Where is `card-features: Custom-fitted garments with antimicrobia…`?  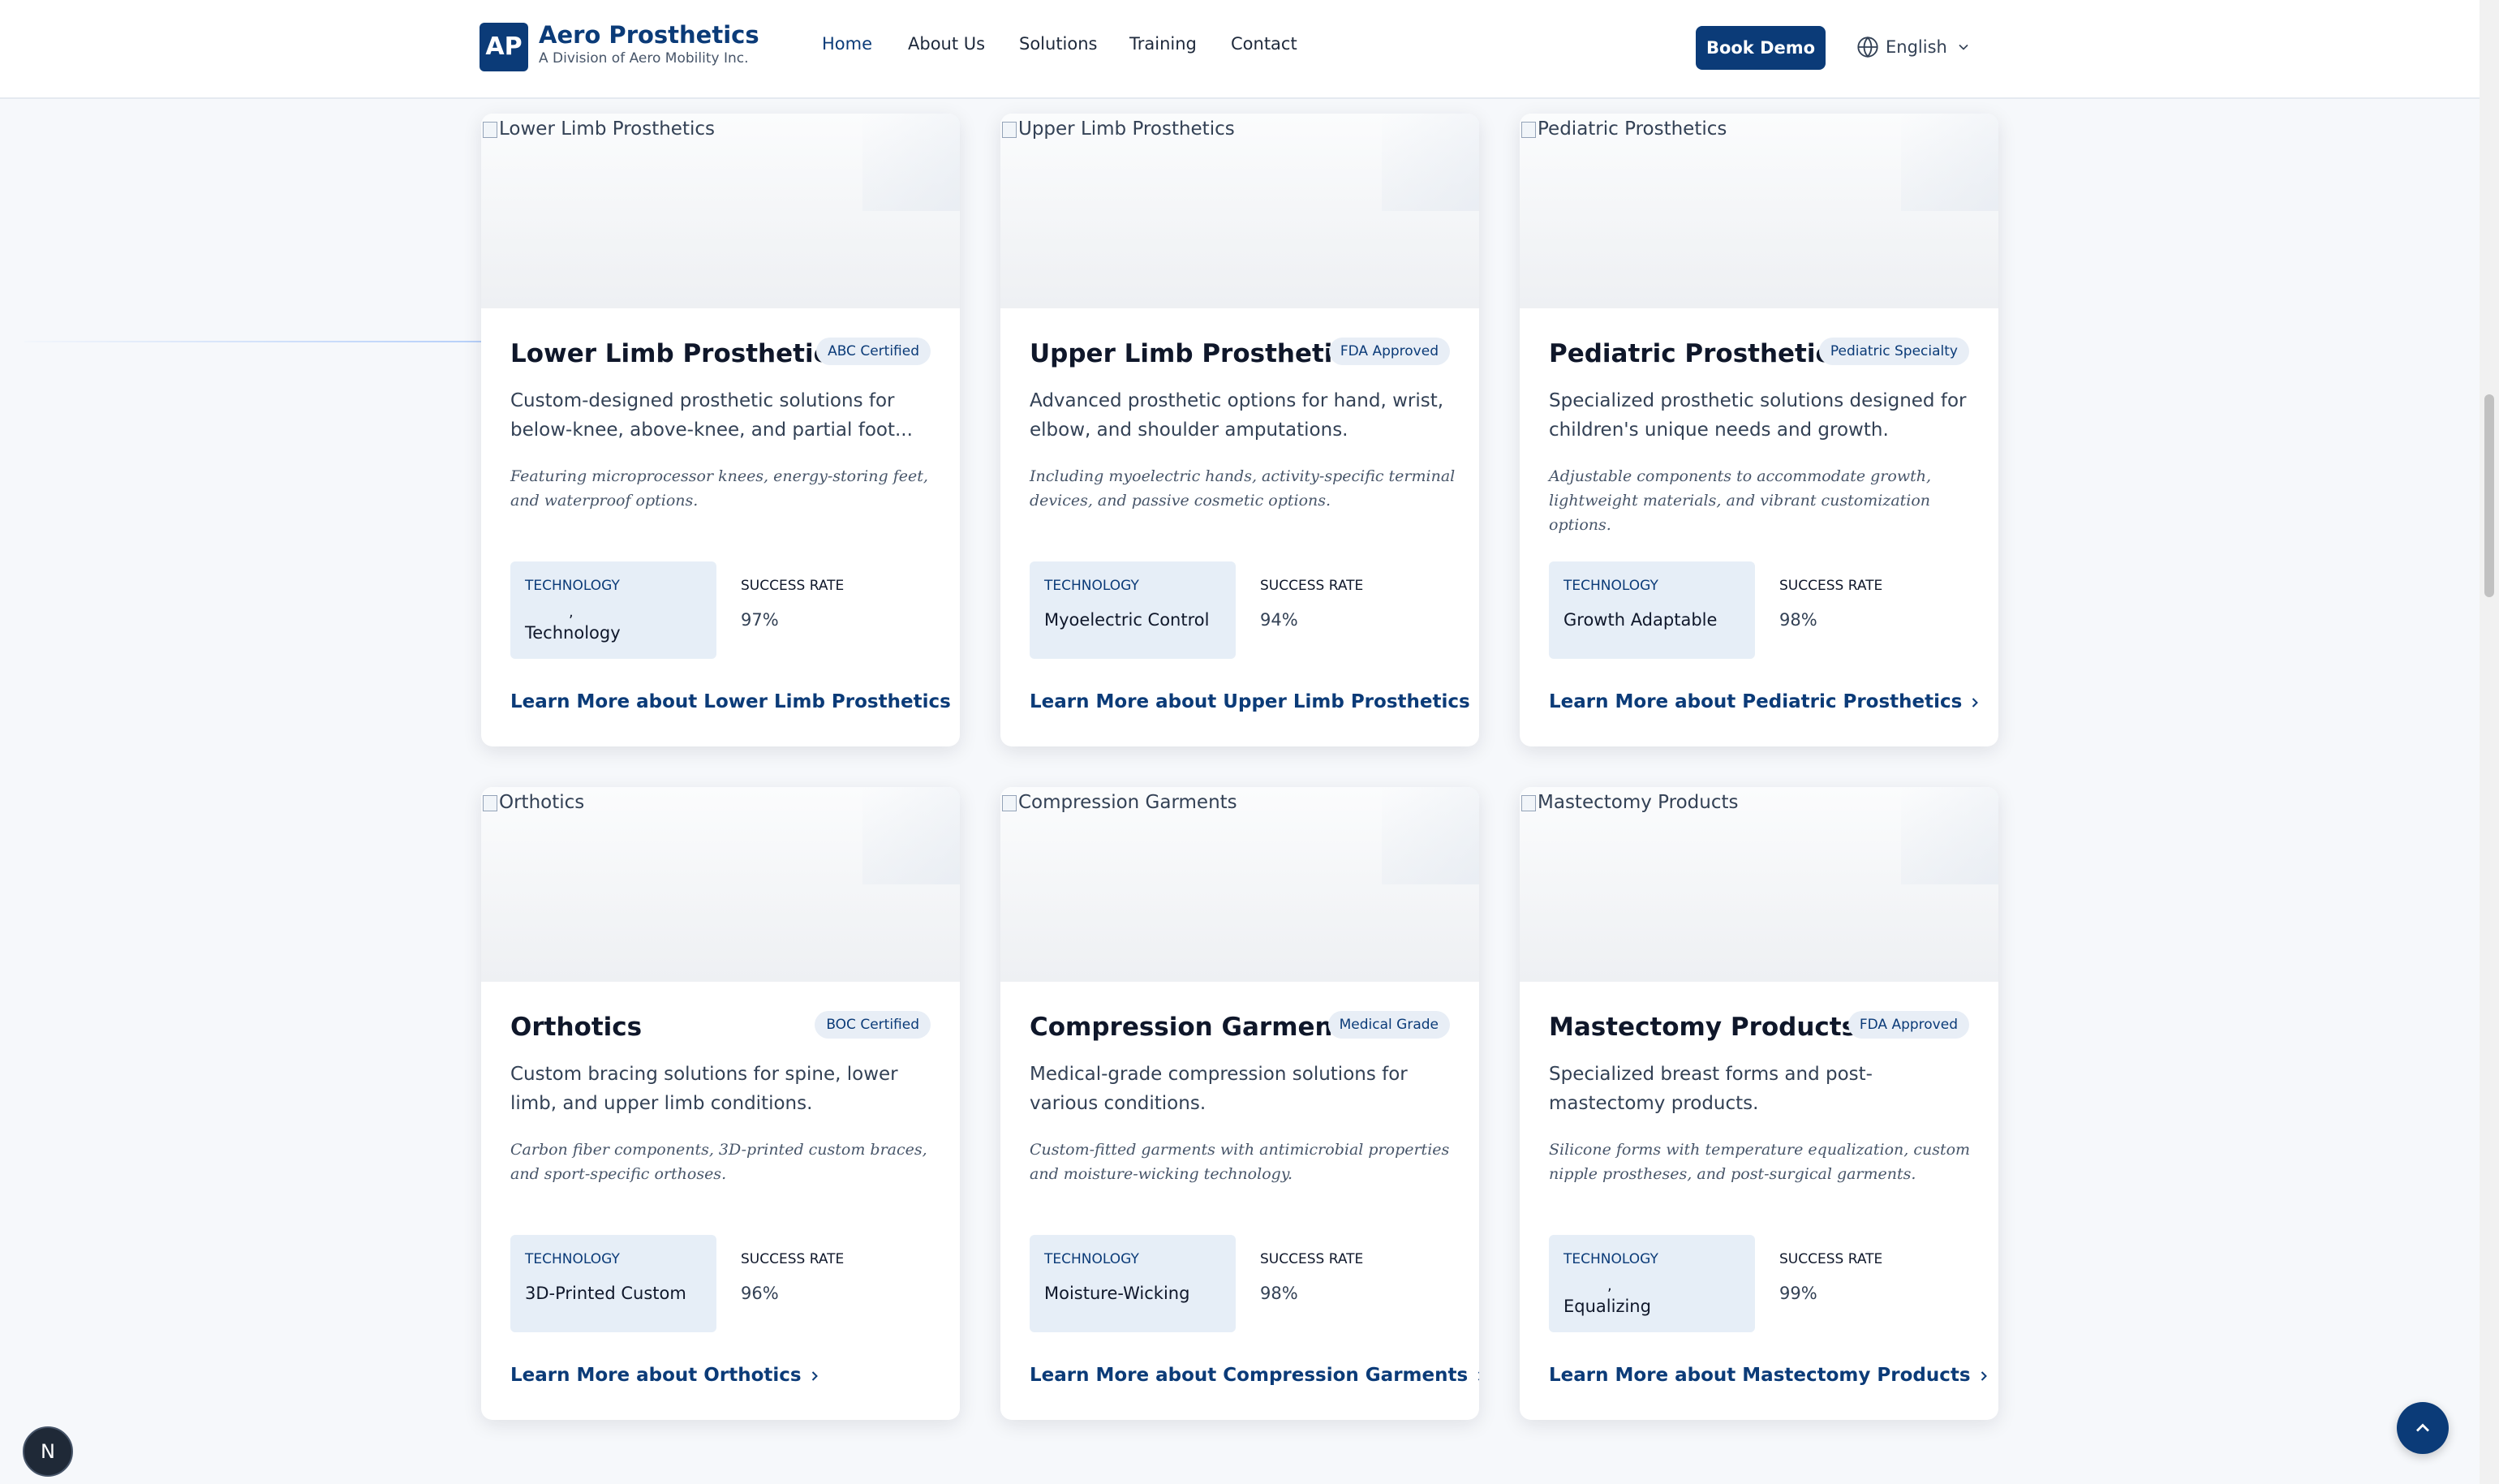
card-features: Custom-fitted garments with antimicrobia… is located at coordinates (1240, 1162).